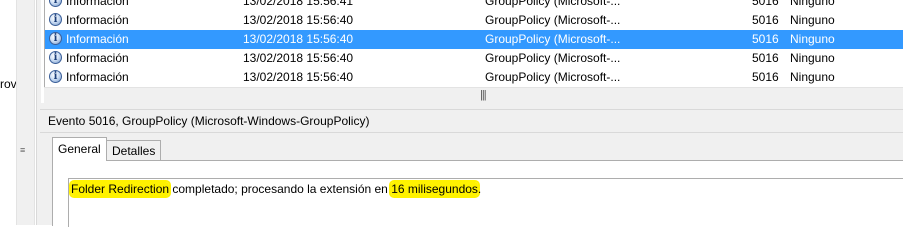 This screenshot has height=240, width=903. Describe the element at coordinates (471, 106) in the screenshot. I see `list-details-splitter` at that location.